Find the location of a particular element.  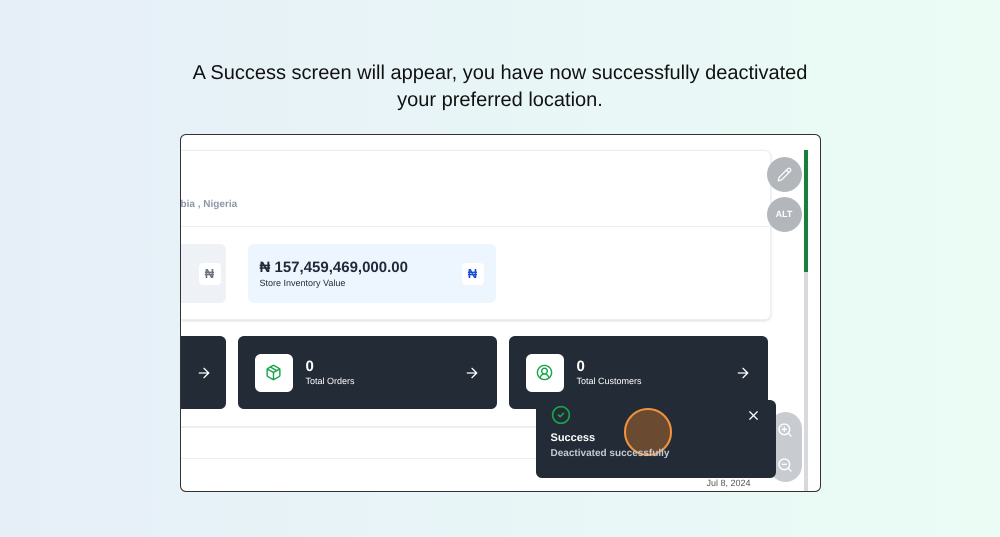

date-cell: Jul 8, 2024 is located at coordinates (728, 483).